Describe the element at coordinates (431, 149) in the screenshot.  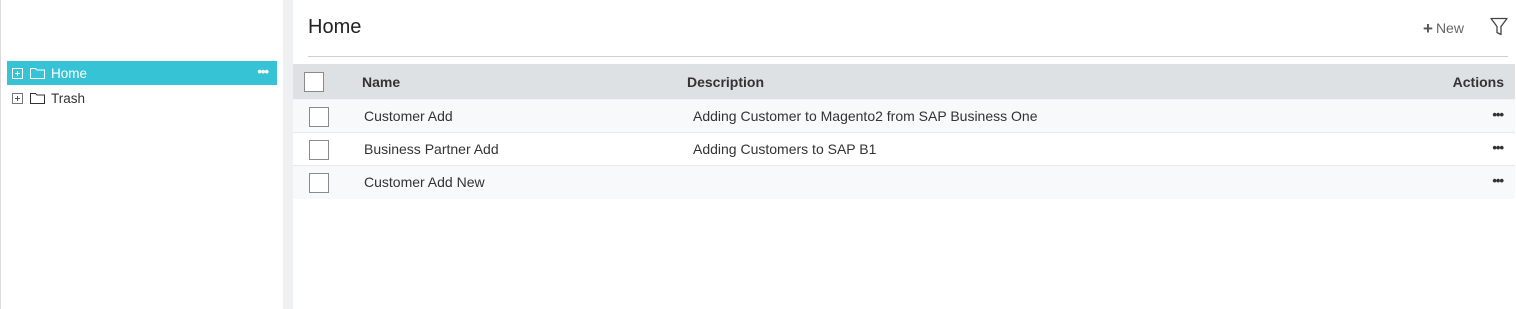
I see `row-name: Business Partner Add` at that location.